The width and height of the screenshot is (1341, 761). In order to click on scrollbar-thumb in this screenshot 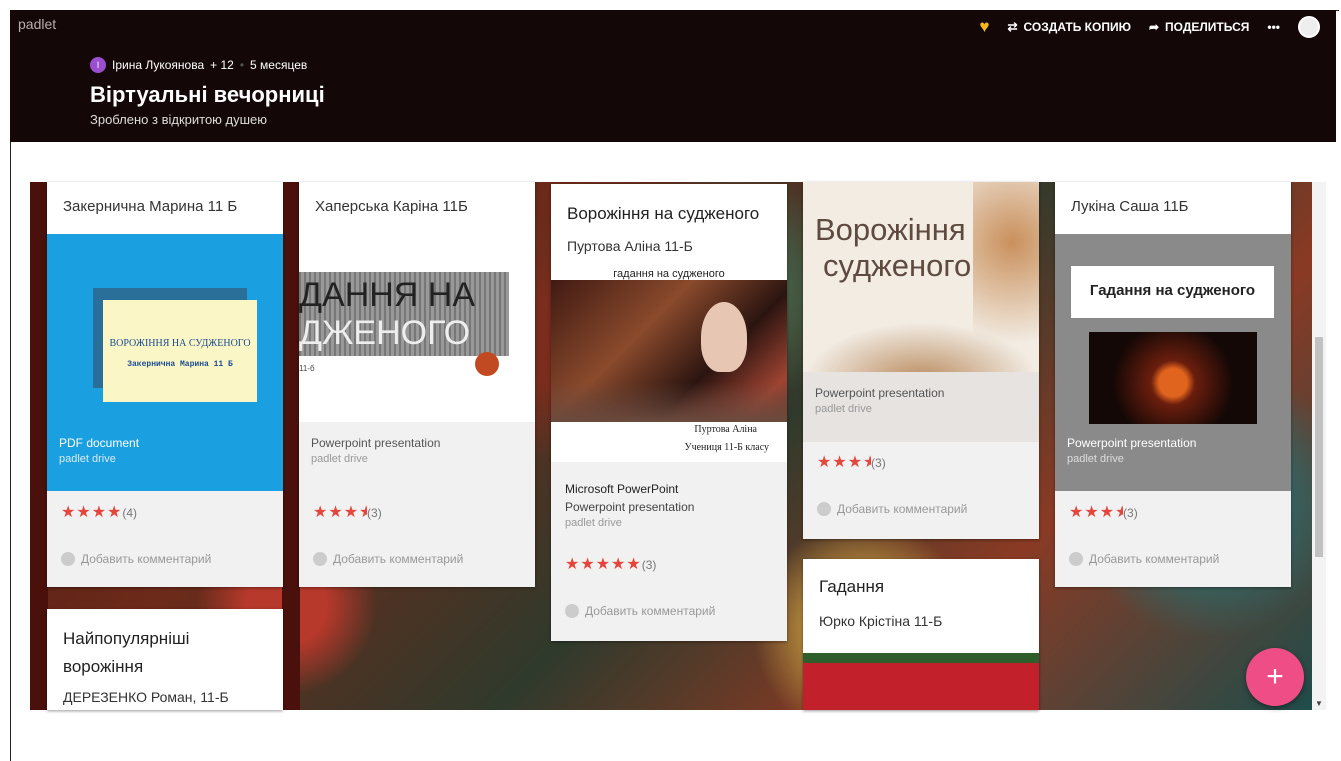, I will do `click(1319, 447)`.